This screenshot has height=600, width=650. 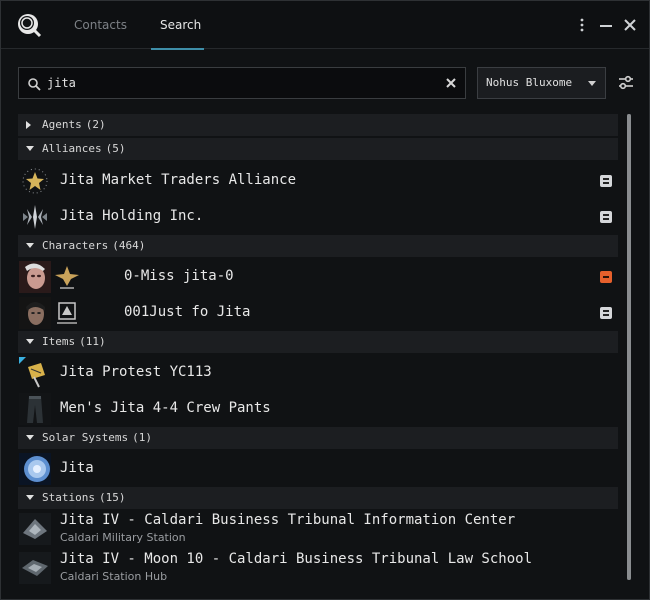 What do you see at coordinates (318, 342) in the screenshot?
I see `group-header-items: Items (11)` at bounding box center [318, 342].